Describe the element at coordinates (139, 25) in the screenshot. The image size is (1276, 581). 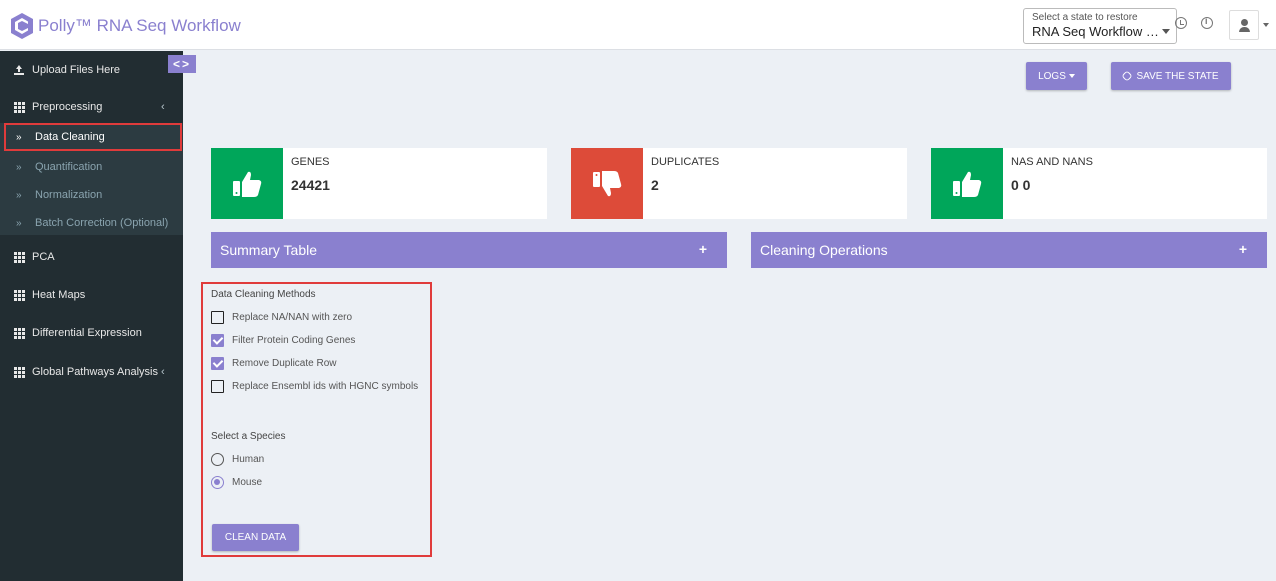
I see `app-title: Polly™ RNA Seq Workflow` at that location.